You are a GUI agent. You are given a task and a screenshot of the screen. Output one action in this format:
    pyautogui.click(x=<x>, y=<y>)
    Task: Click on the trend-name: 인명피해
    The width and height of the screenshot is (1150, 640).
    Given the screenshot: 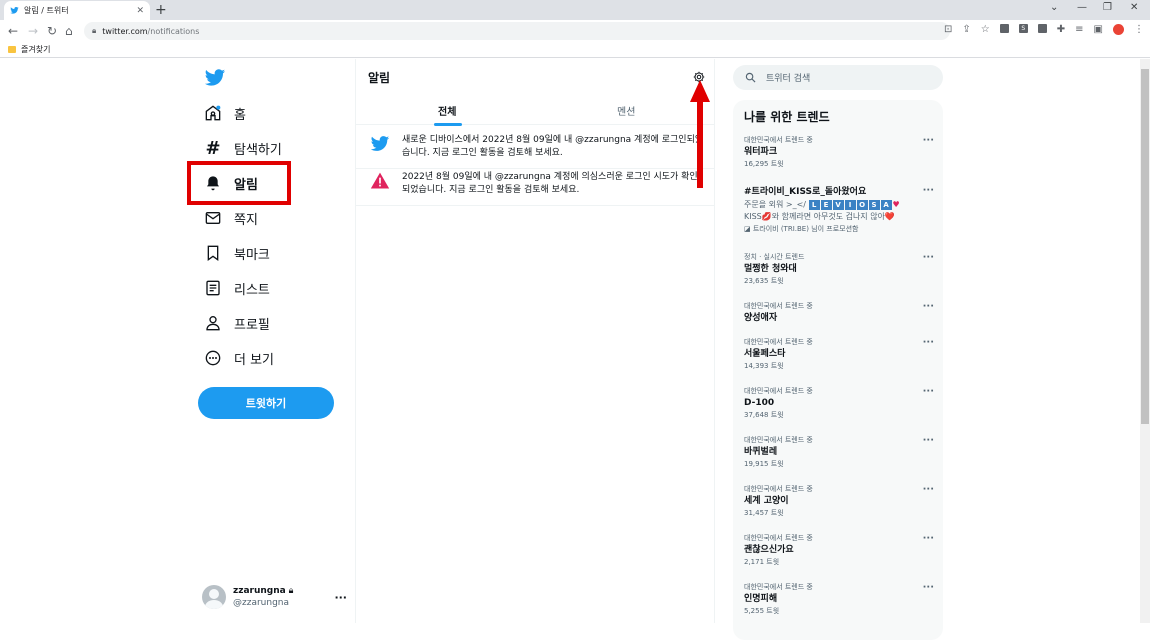 What is the action you would take?
    pyautogui.click(x=761, y=599)
    